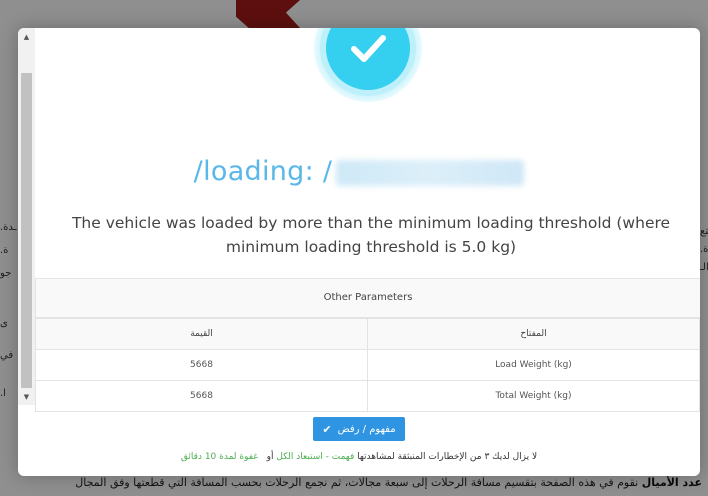 This screenshot has width=708, height=496. What do you see at coordinates (219, 457) in the screenshot?
I see `snooze-link: غفوة لمدة 10 دقائق` at bounding box center [219, 457].